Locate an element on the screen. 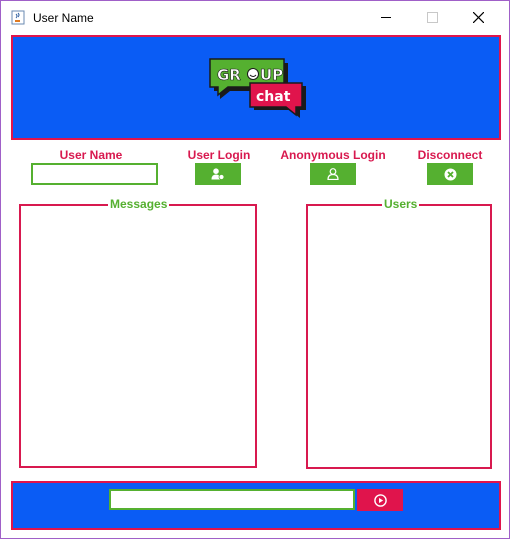 Image resolution: width=510 pixels, height=539 pixels. footer-bar is located at coordinates (256, 505).